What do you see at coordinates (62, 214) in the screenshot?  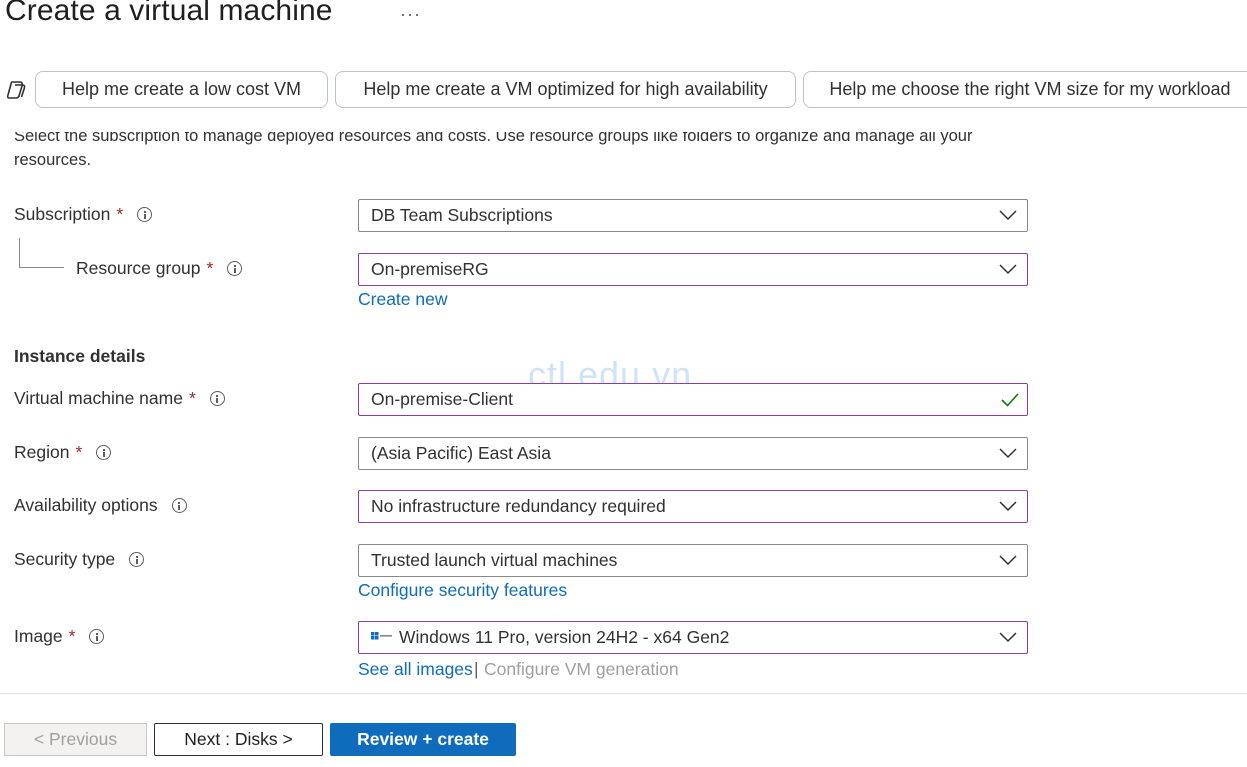 I see `subscription-label-text: Subscription` at bounding box center [62, 214].